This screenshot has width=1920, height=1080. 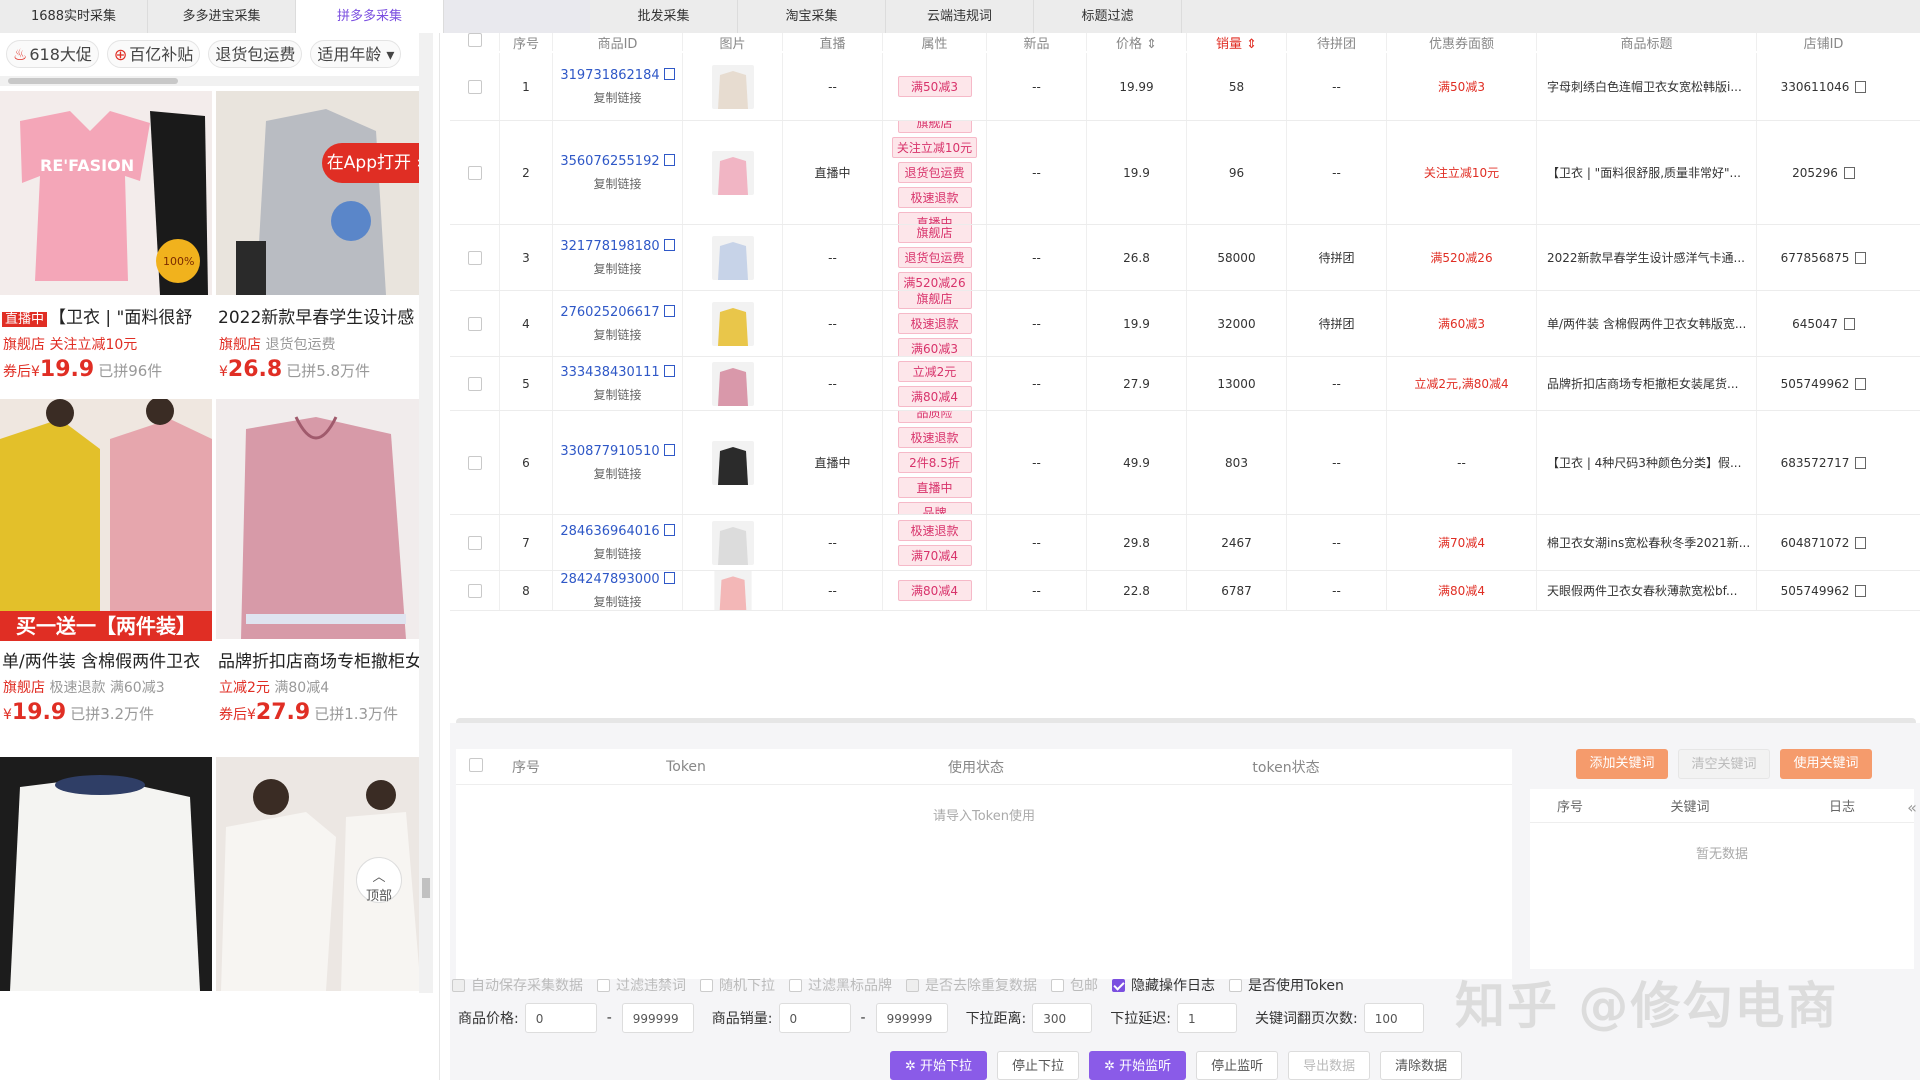 I want to click on start-listen-button: ✲ 开始监听, so click(x=1138, y=1065).